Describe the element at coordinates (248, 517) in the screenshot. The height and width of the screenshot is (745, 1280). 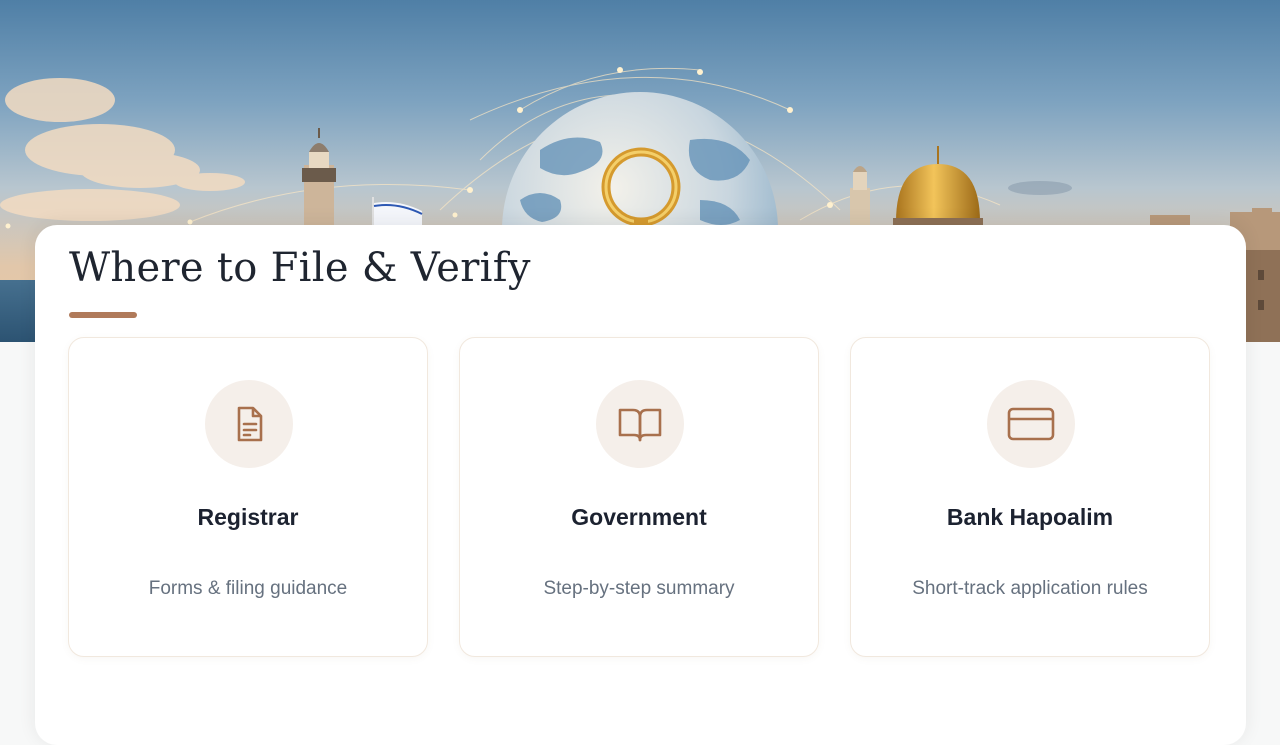
I see `registrar-card-title: Registrar` at that location.